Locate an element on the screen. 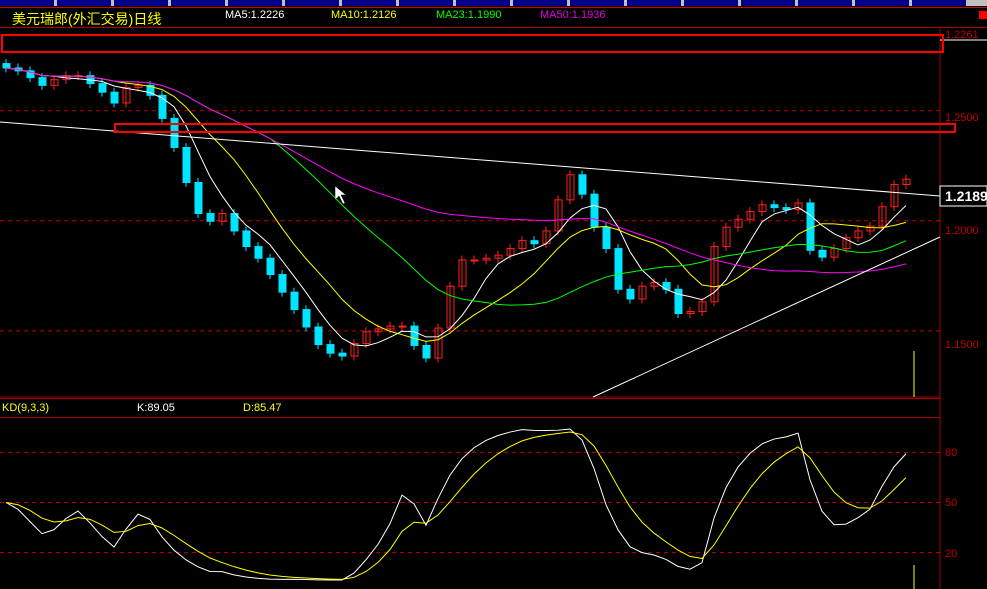 The height and width of the screenshot is (589, 987). axis-label: 1.2500 is located at coordinates (962, 118).